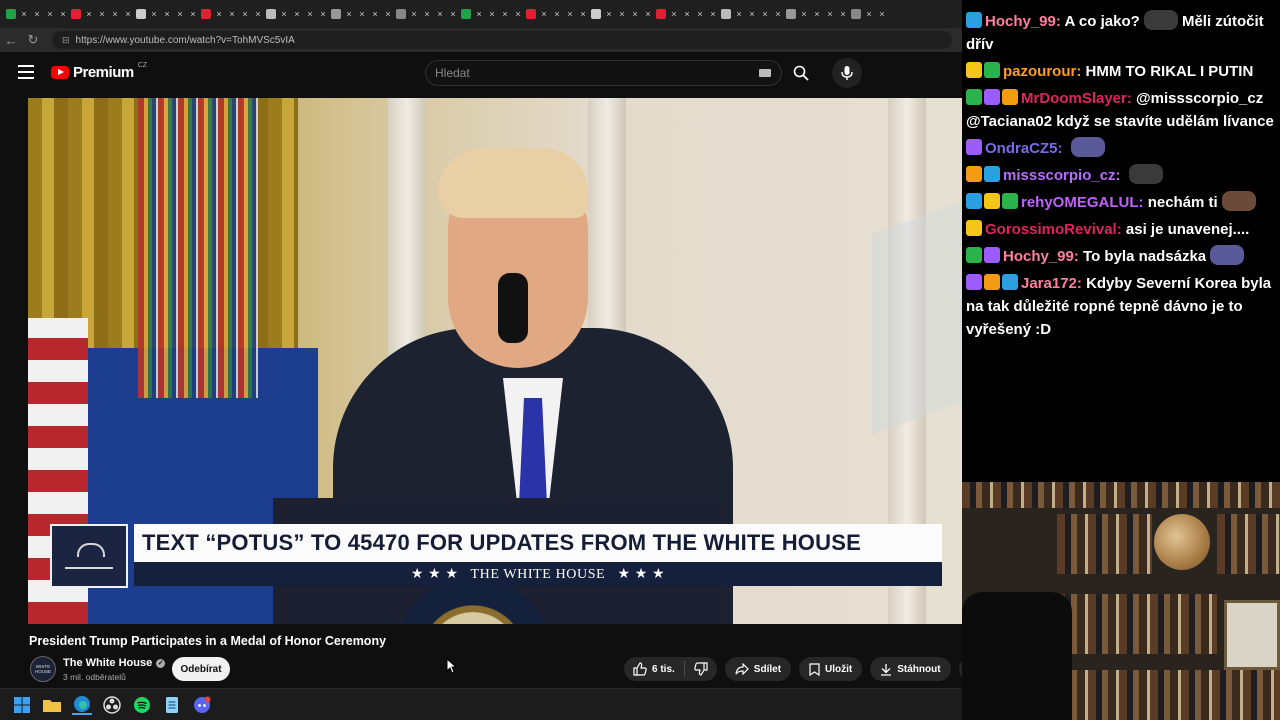 This screenshot has width=1280, height=720. I want to click on share-button: Sdílet, so click(758, 669).